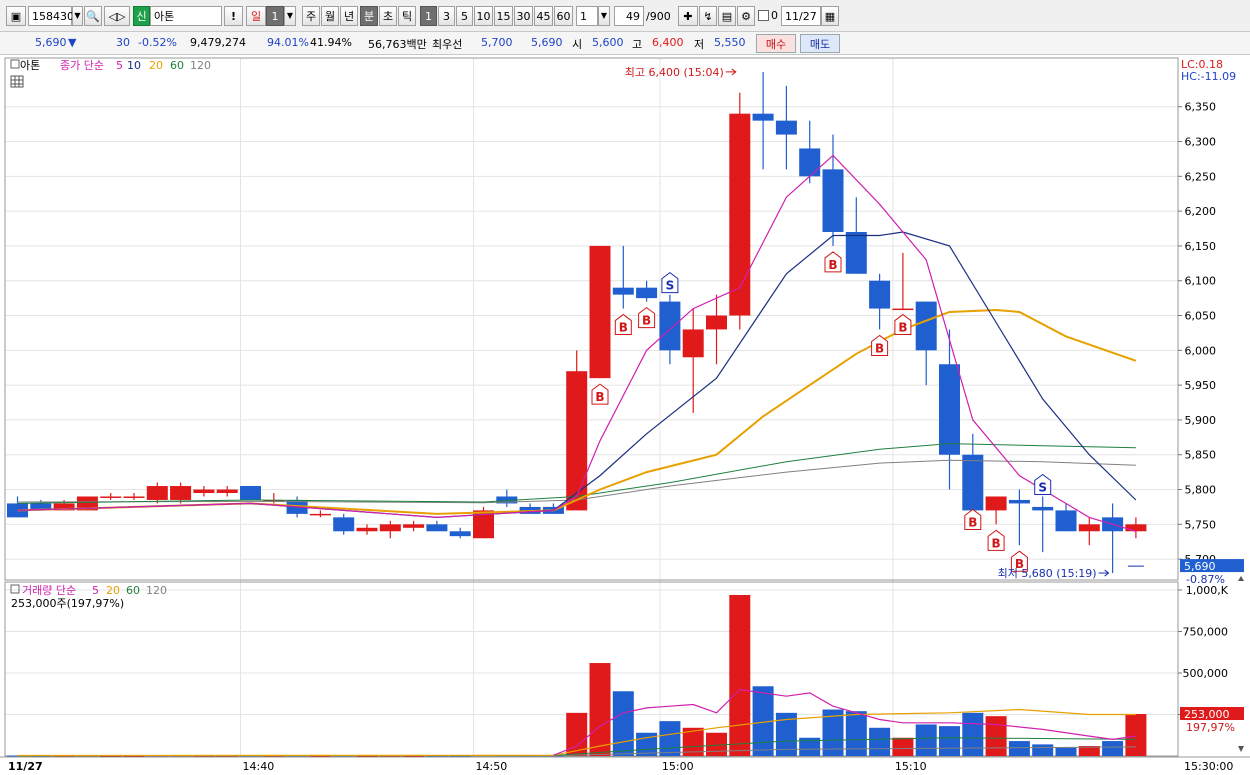 Image resolution: width=1250 pixels, height=775 pixels. I want to click on price-tick-label: 6,000, so click(1201, 350).